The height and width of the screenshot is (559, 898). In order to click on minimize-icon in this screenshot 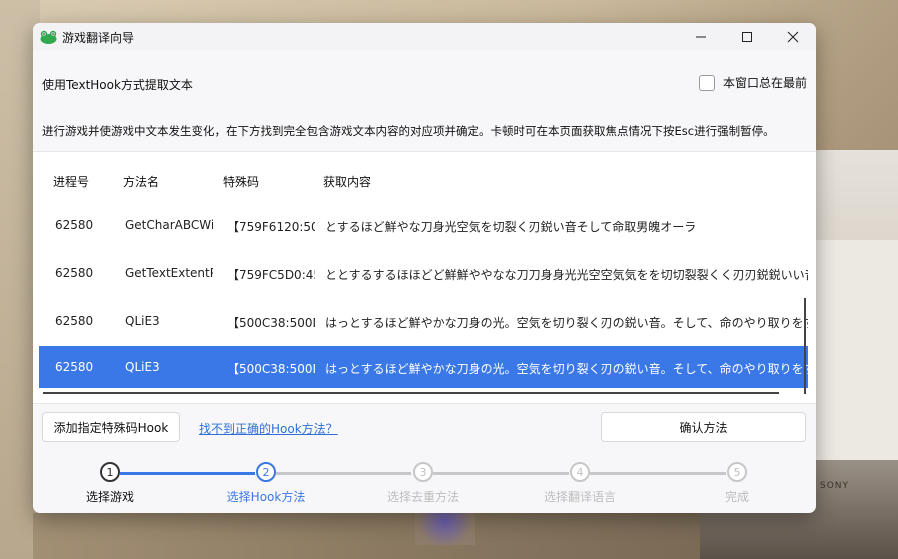, I will do `click(701, 37)`.